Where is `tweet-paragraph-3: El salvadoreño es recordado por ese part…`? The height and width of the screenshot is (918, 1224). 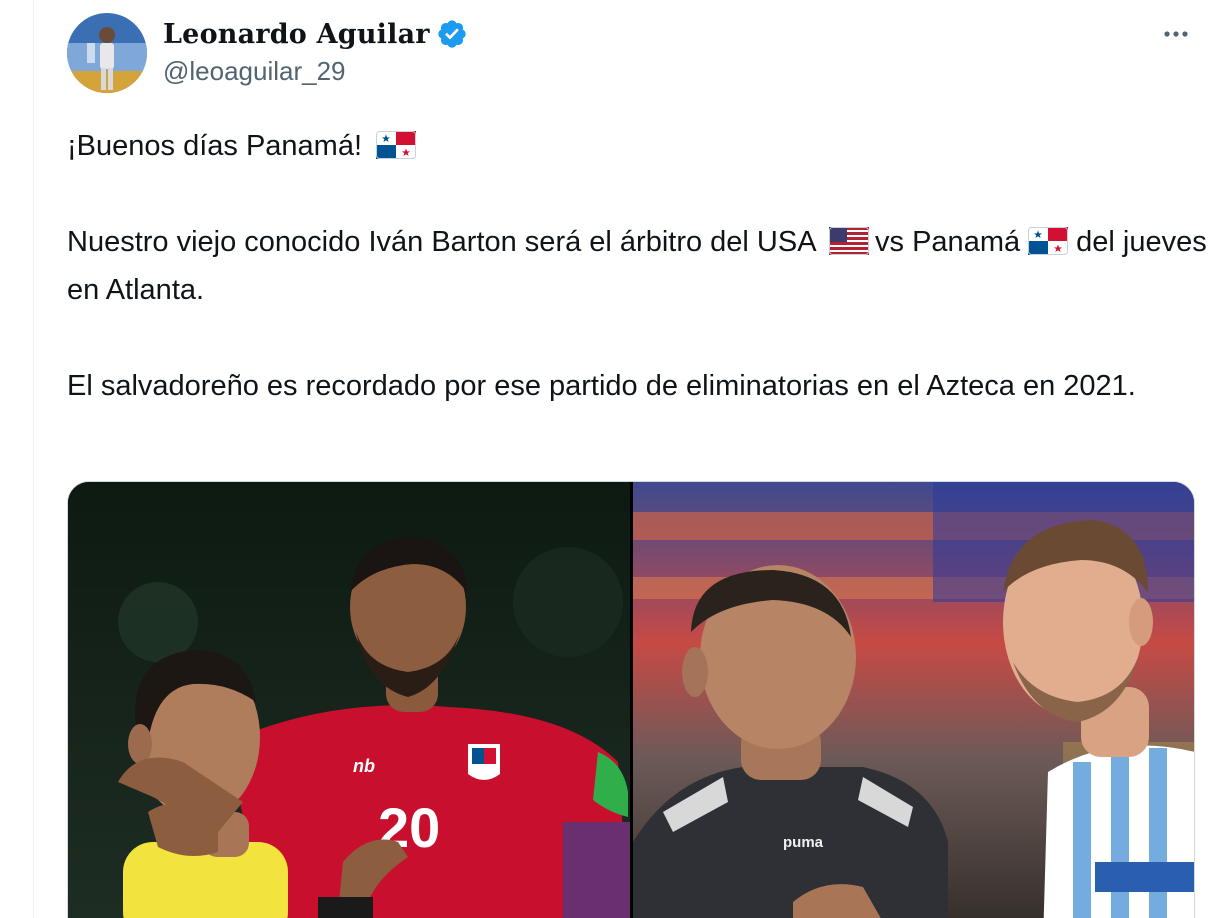
tweet-paragraph-3: El salvadoreño es recordado por ese part… is located at coordinates (601, 386).